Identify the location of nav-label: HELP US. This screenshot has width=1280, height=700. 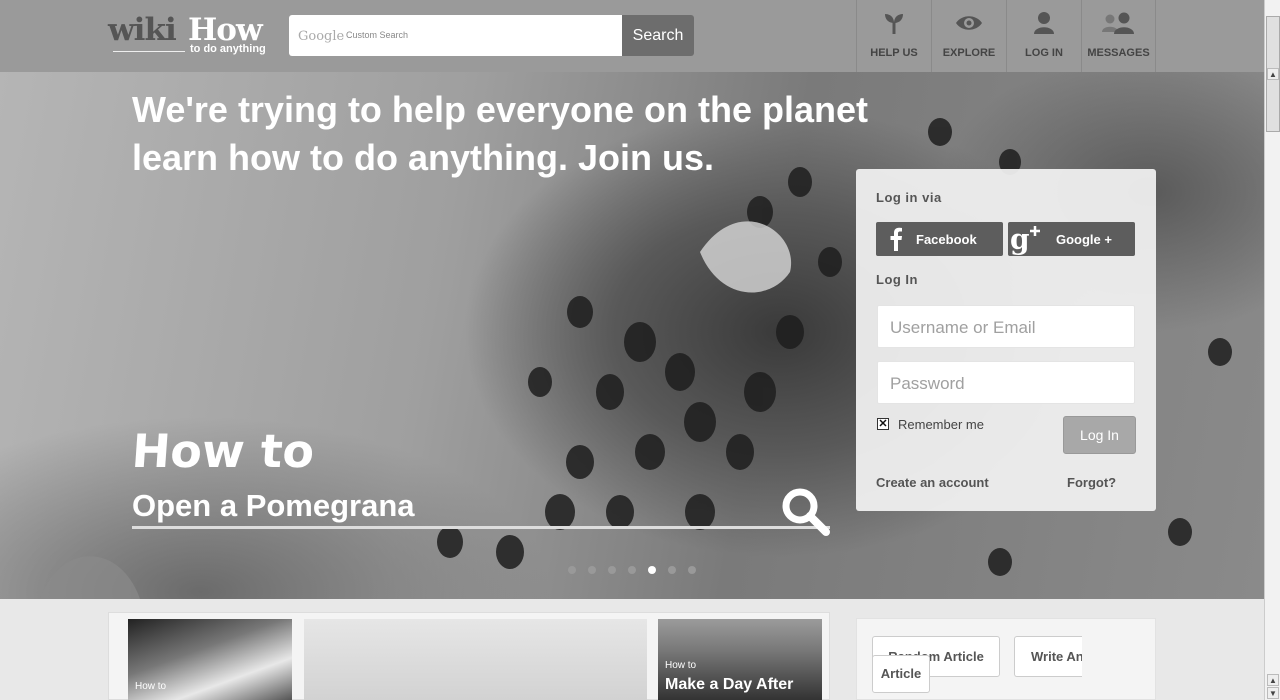
(894, 53).